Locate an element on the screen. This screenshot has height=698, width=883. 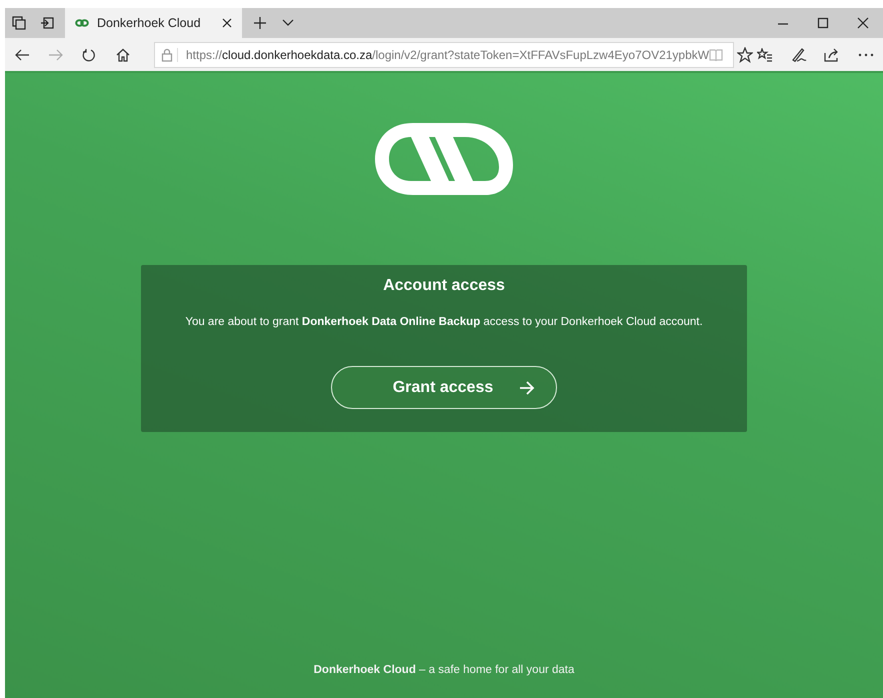
logo-icon is located at coordinates (444, 159).